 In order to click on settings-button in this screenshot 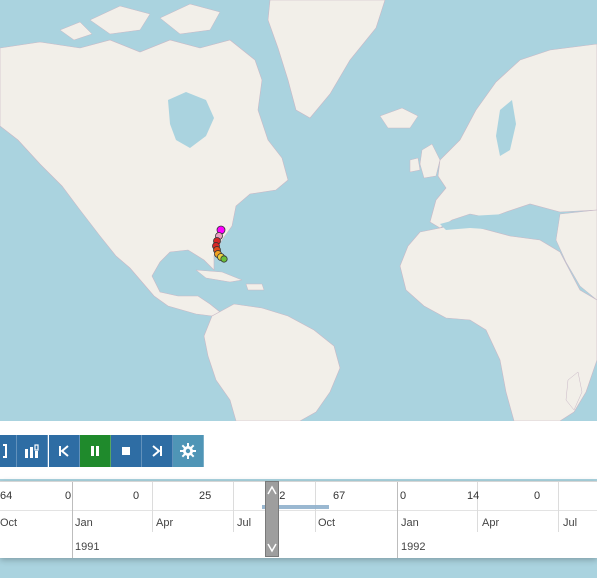, I will do `click(188, 451)`.